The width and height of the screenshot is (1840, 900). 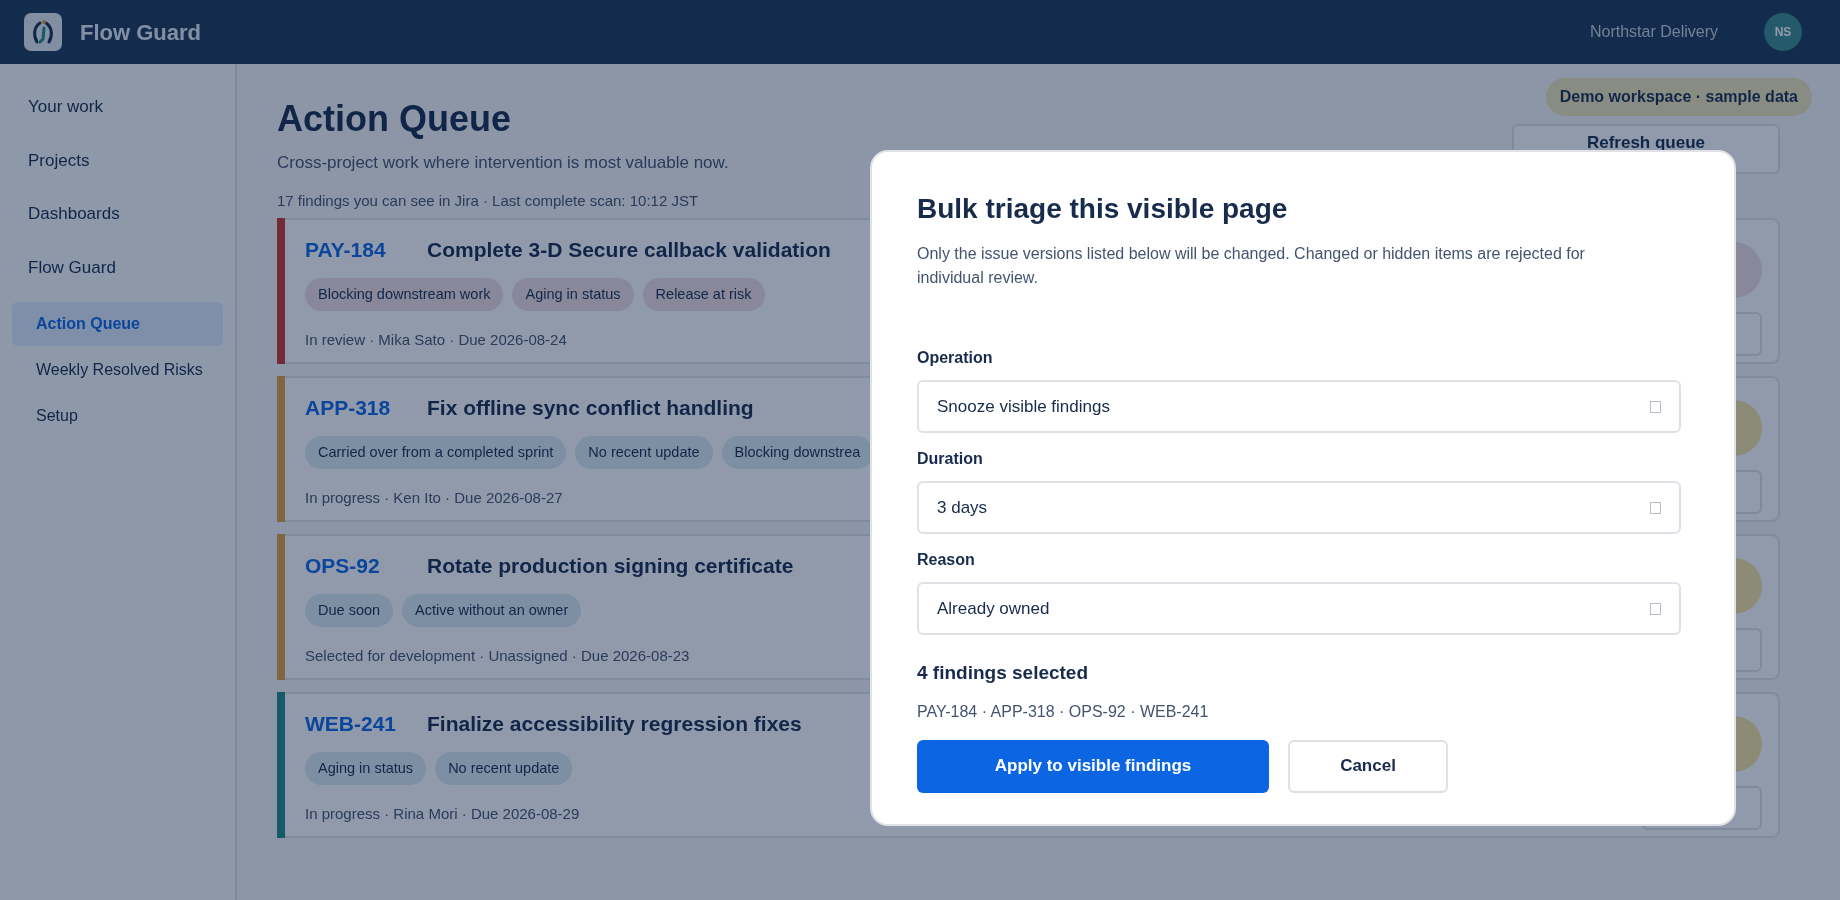 What do you see at coordinates (1368, 766) in the screenshot?
I see `cancel-button: Cancel` at bounding box center [1368, 766].